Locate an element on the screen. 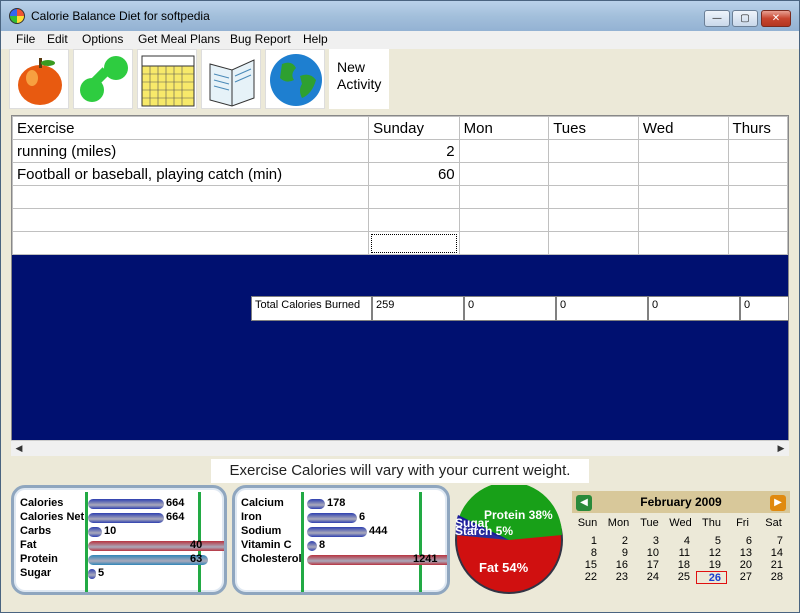  calendar-icon is located at coordinates (168, 81).